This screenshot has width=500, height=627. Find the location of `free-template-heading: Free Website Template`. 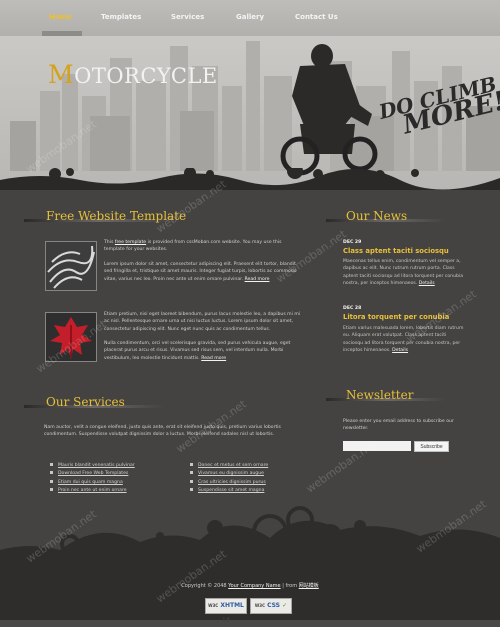

free-template-heading: Free Website Template is located at coordinates (116, 216).